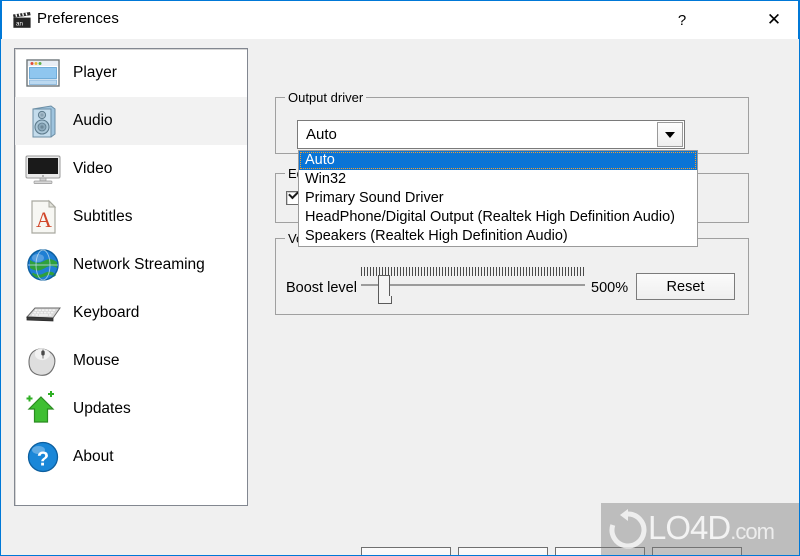  Describe the element at coordinates (131, 169) in the screenshot. I see `sidebar-item-video: Video` at that location.